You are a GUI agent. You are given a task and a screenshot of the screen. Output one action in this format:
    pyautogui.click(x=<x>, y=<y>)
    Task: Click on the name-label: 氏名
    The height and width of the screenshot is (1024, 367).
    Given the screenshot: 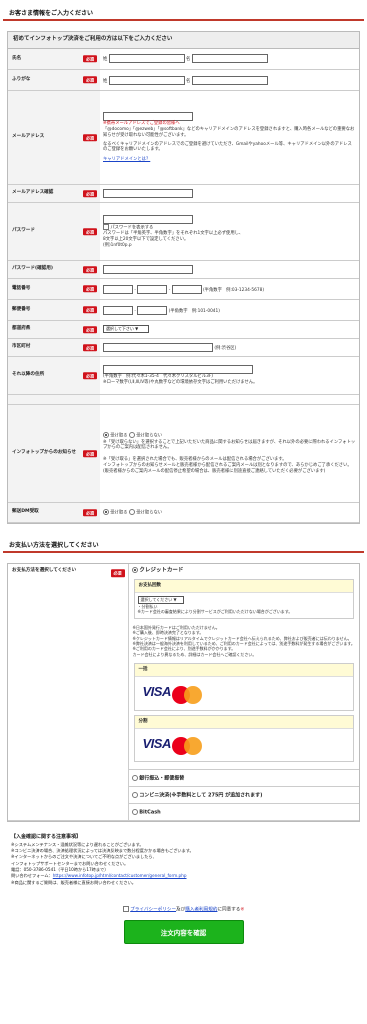 What is the action you would take?
    pyautogui.click(x=17, y=58)
    